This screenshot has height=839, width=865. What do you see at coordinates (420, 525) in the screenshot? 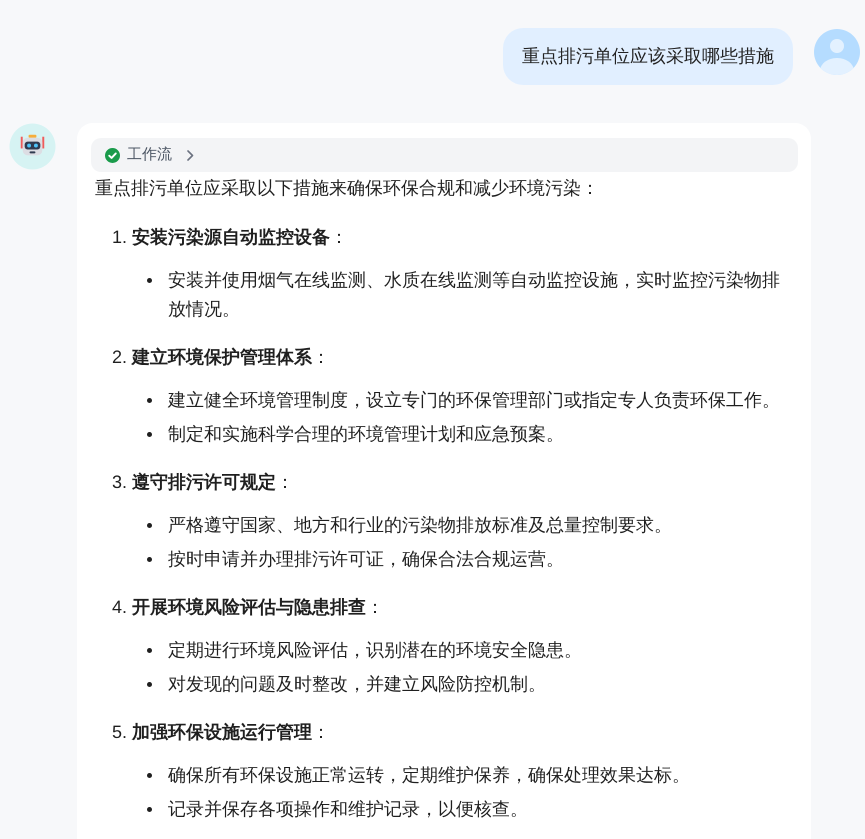
I see `bullet-text: 严格遵守国家、地方和行业的污染物排放标准及总量控制要求。` at bounding box center [420, 525].